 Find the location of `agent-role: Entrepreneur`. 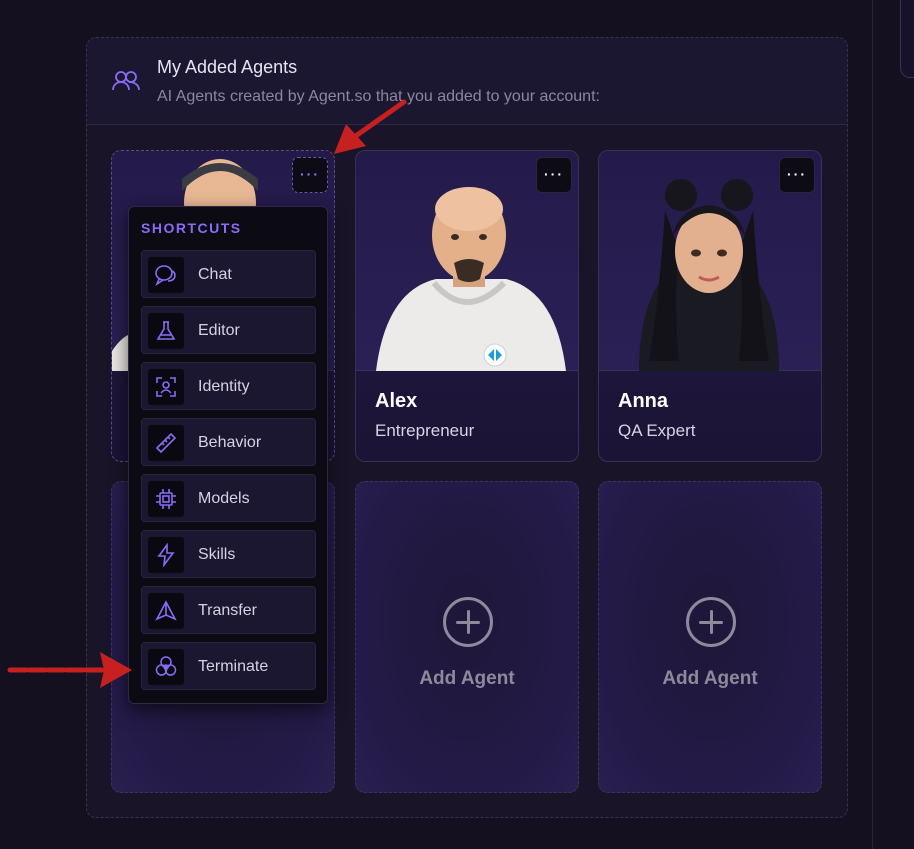

agent-role: Entrepreneur is located at coordinates (425, 430).